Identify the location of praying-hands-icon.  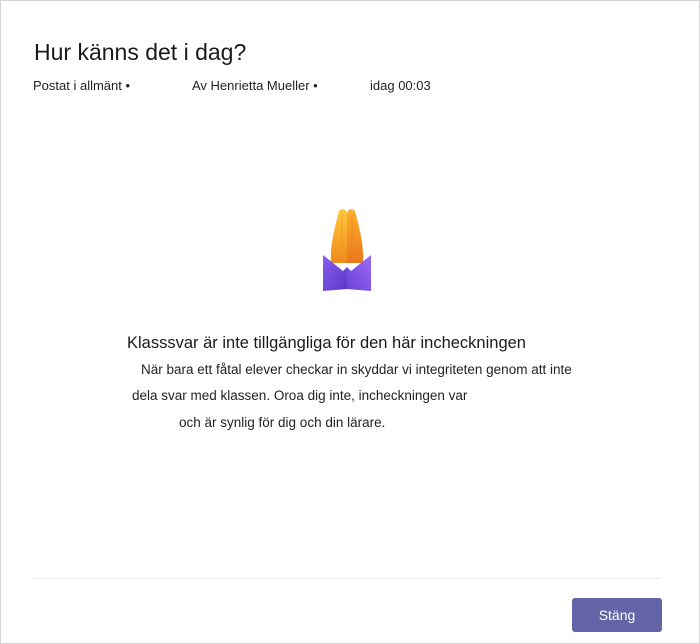
(347, 250).